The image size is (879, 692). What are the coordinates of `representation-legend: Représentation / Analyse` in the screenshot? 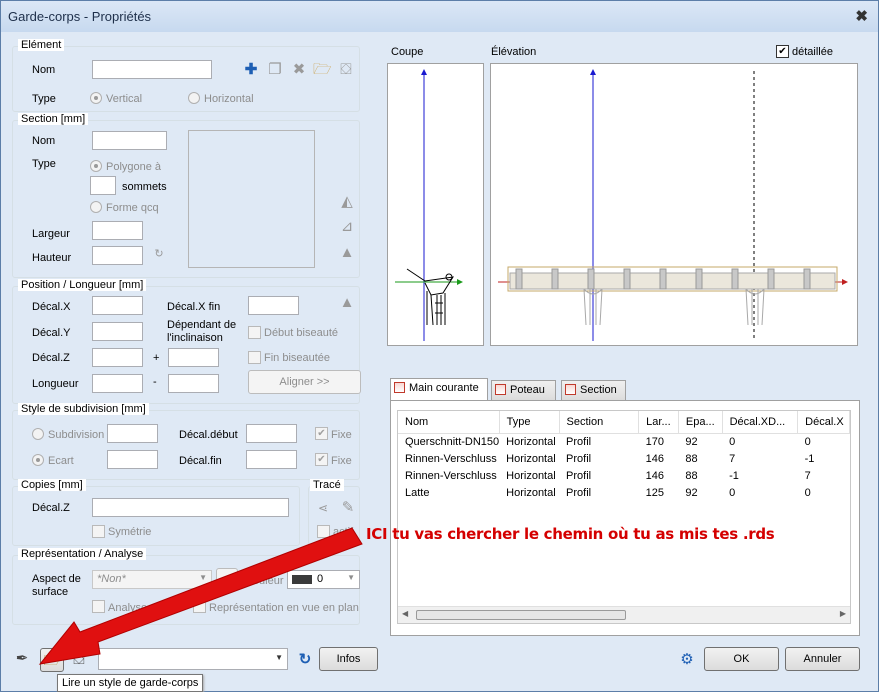 It's located at (82, 554).